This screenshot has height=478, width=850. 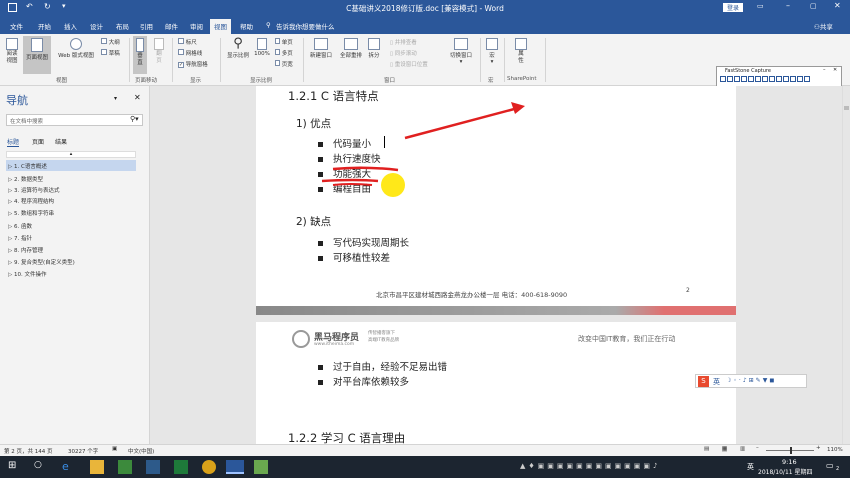 What do you see at coordinates (723, 79) in the screenshot?
I see `capture-window-icon` at bounding box center [723, 79].